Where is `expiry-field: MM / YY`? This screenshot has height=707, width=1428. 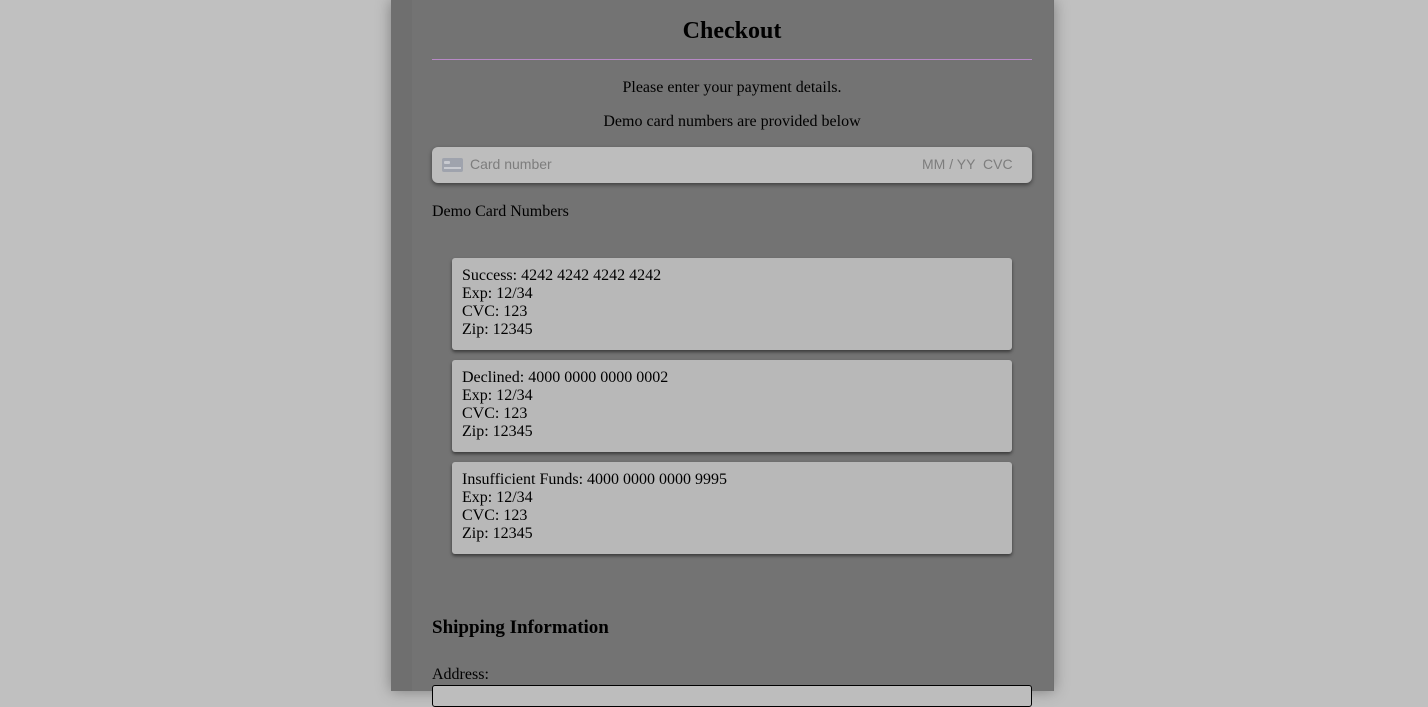 expiry-field: MM / YY is located at coordinates (948, 164).